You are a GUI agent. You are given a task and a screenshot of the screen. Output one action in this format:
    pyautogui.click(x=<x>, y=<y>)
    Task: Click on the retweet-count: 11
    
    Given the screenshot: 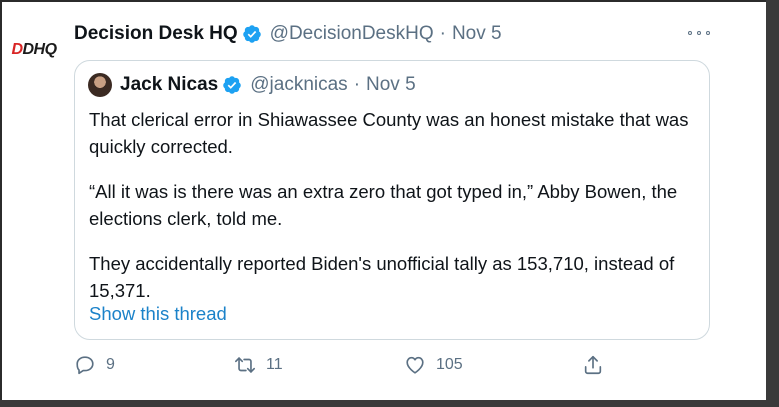 What is the action you would take?
    pyautogui.click(x=274, y=364)
    